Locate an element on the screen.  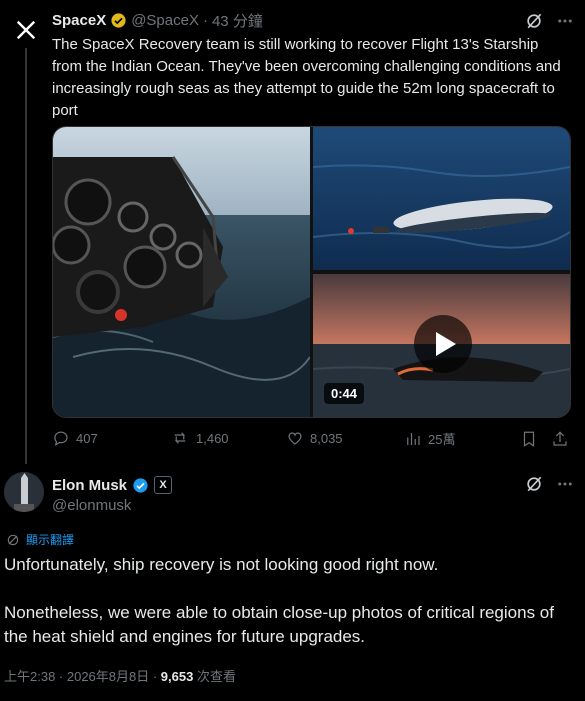
gold-verified-icon is located at coordinates (118, 20).